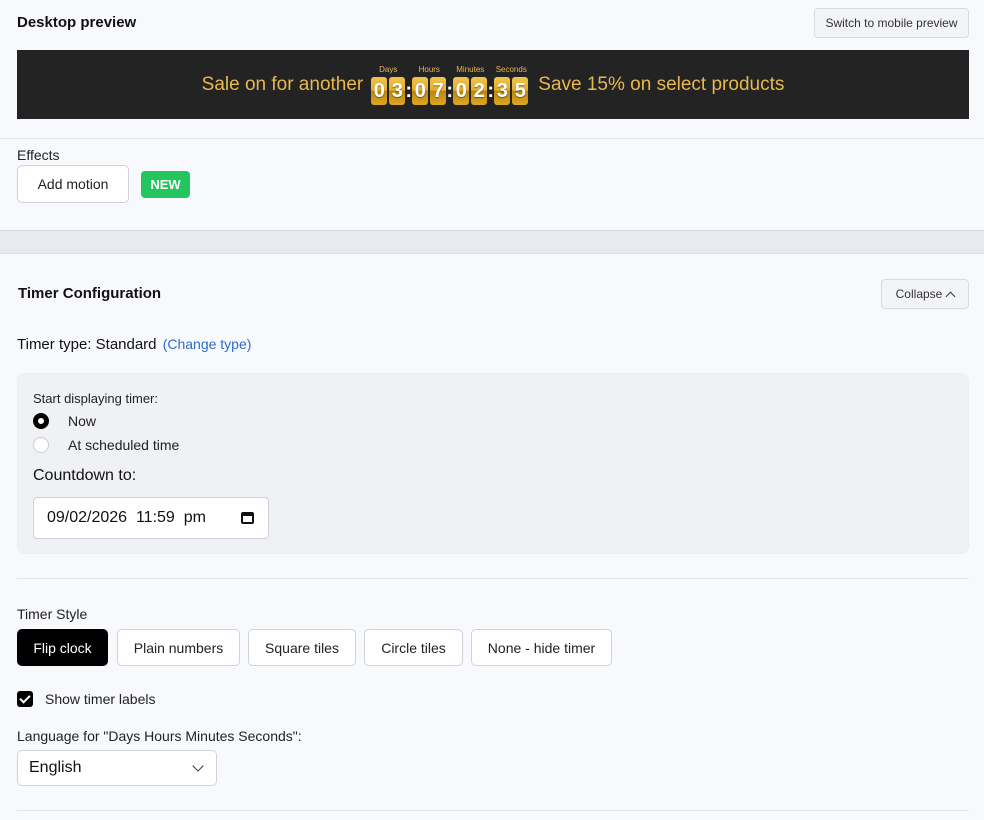  I want to click on show-labels-checkbox, so click(25, 699).